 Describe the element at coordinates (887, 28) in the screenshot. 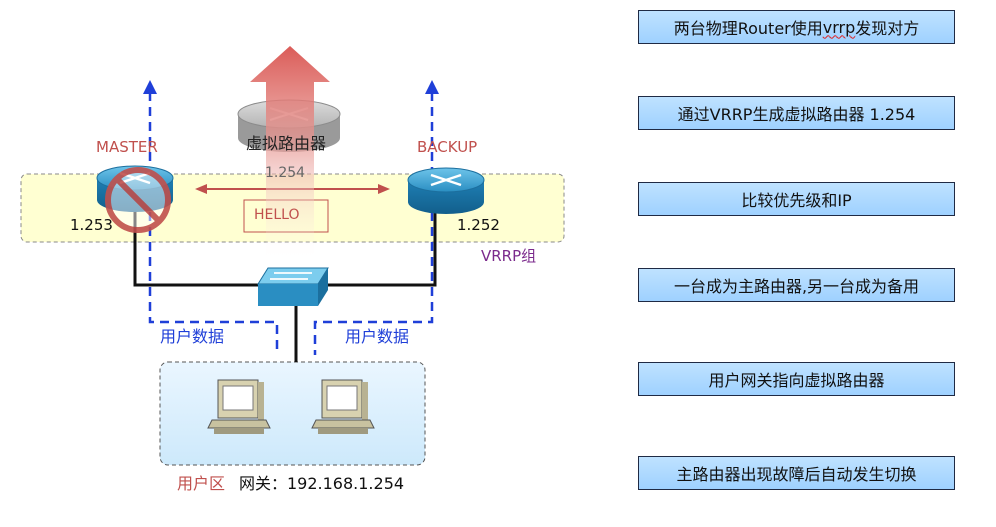

I see `step-1-text-post: 发现对方` at that location.